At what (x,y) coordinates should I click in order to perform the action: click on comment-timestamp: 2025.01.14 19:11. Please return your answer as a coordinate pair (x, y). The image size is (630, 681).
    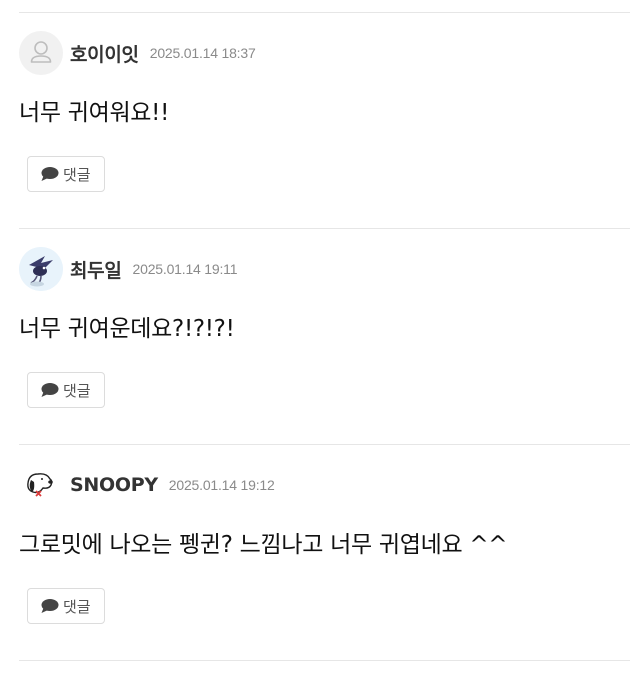
    Looking at the image, I should click on (185, 269).